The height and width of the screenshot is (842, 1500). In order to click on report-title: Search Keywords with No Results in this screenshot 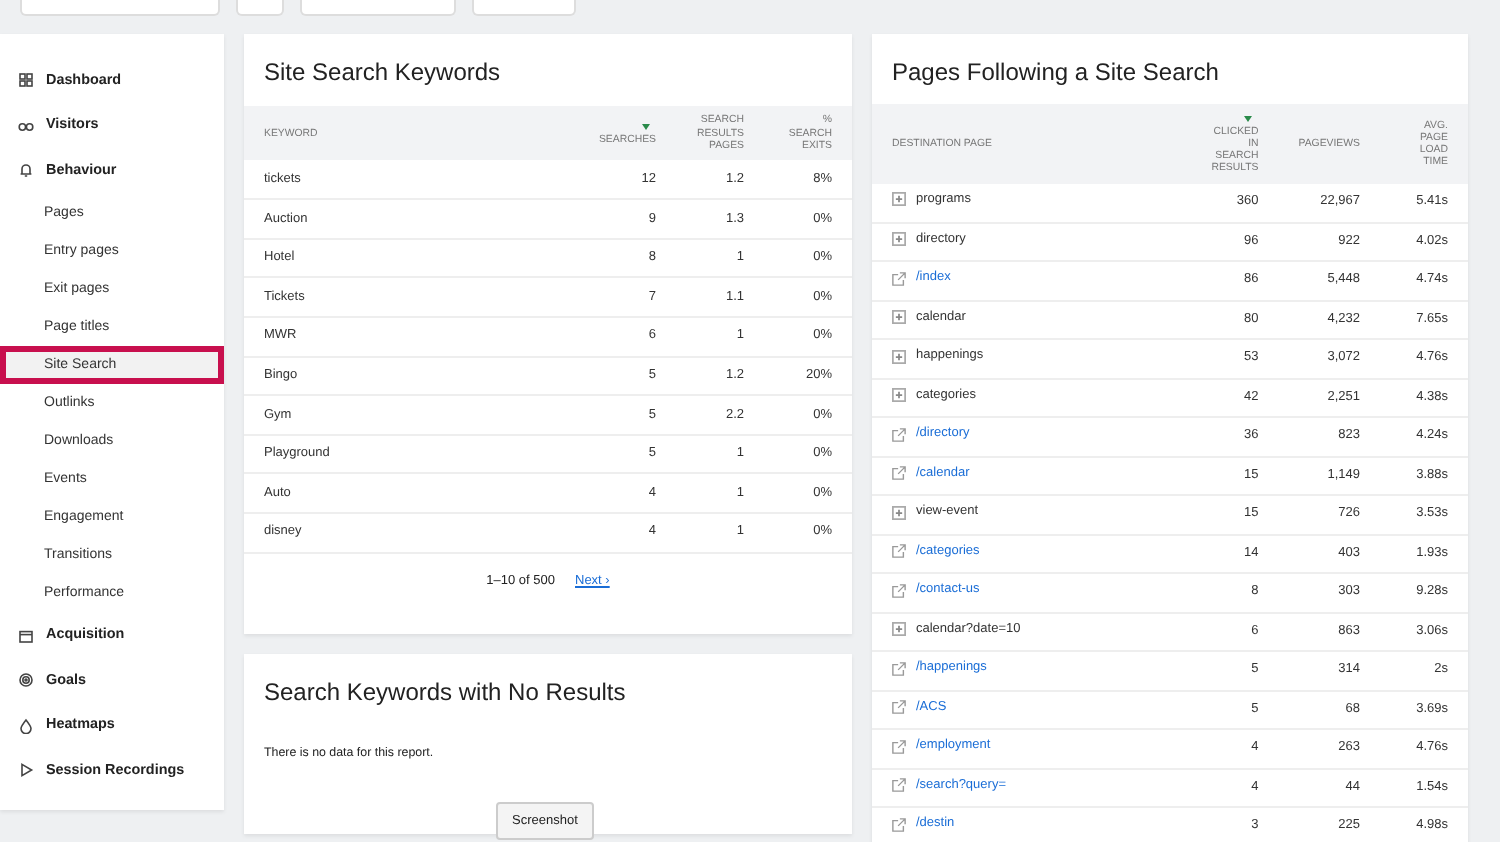, I will do `click(445, 693)`.